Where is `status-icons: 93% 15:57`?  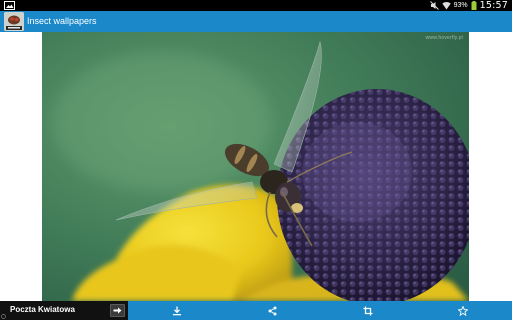
status-icons: 93% 15:57 is located at coordinates (468, 5).